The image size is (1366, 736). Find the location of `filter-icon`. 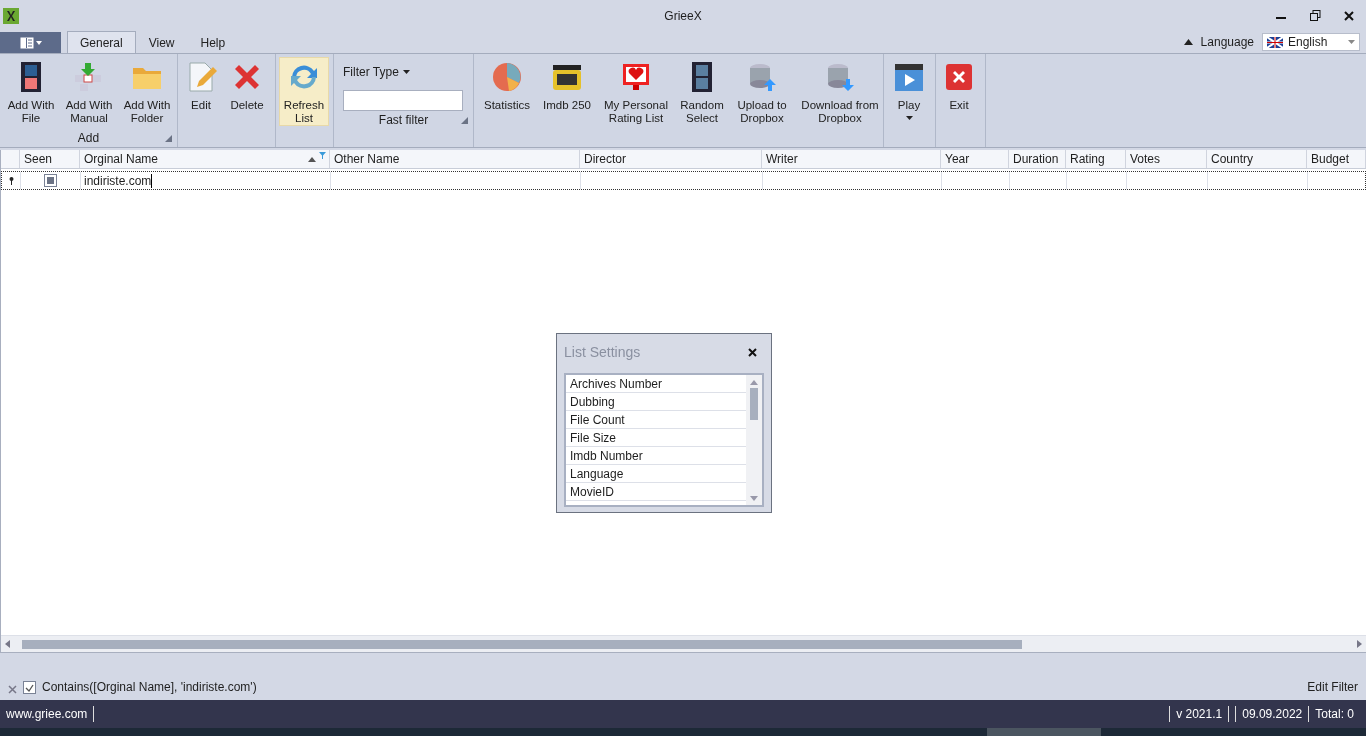

filter-icon is located at coordinates (322, 155).